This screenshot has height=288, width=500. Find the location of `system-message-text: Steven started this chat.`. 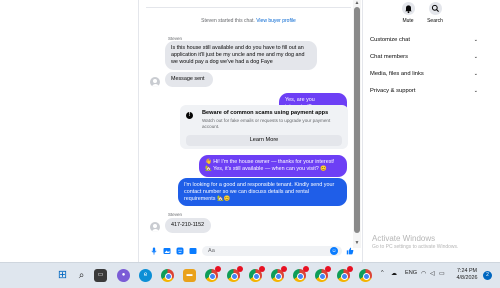

system-message-text: Steven started this chat. is located at coordinates (228, 21).